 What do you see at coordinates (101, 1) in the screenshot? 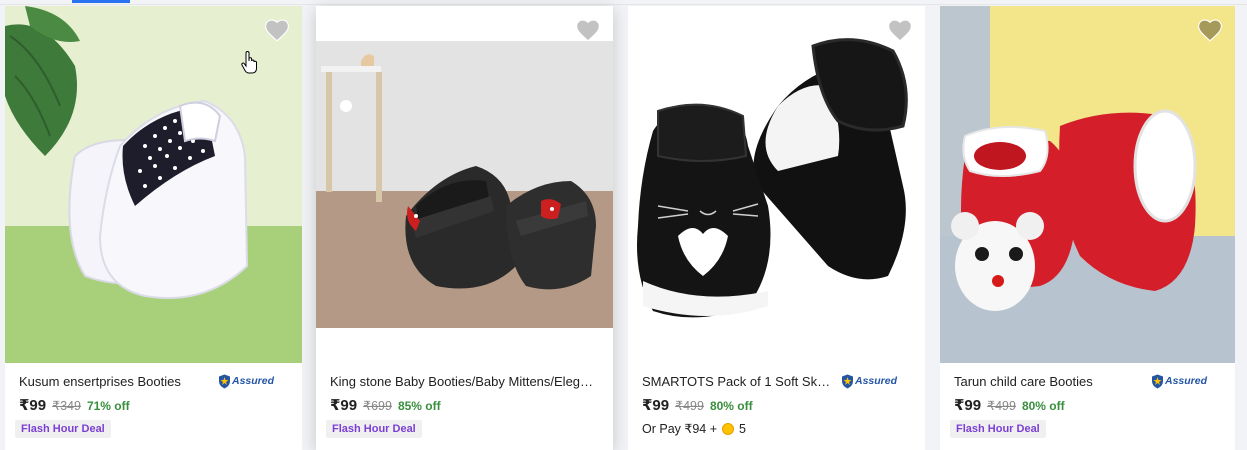
I see `nav-underline` at bounding box center [101, 1].